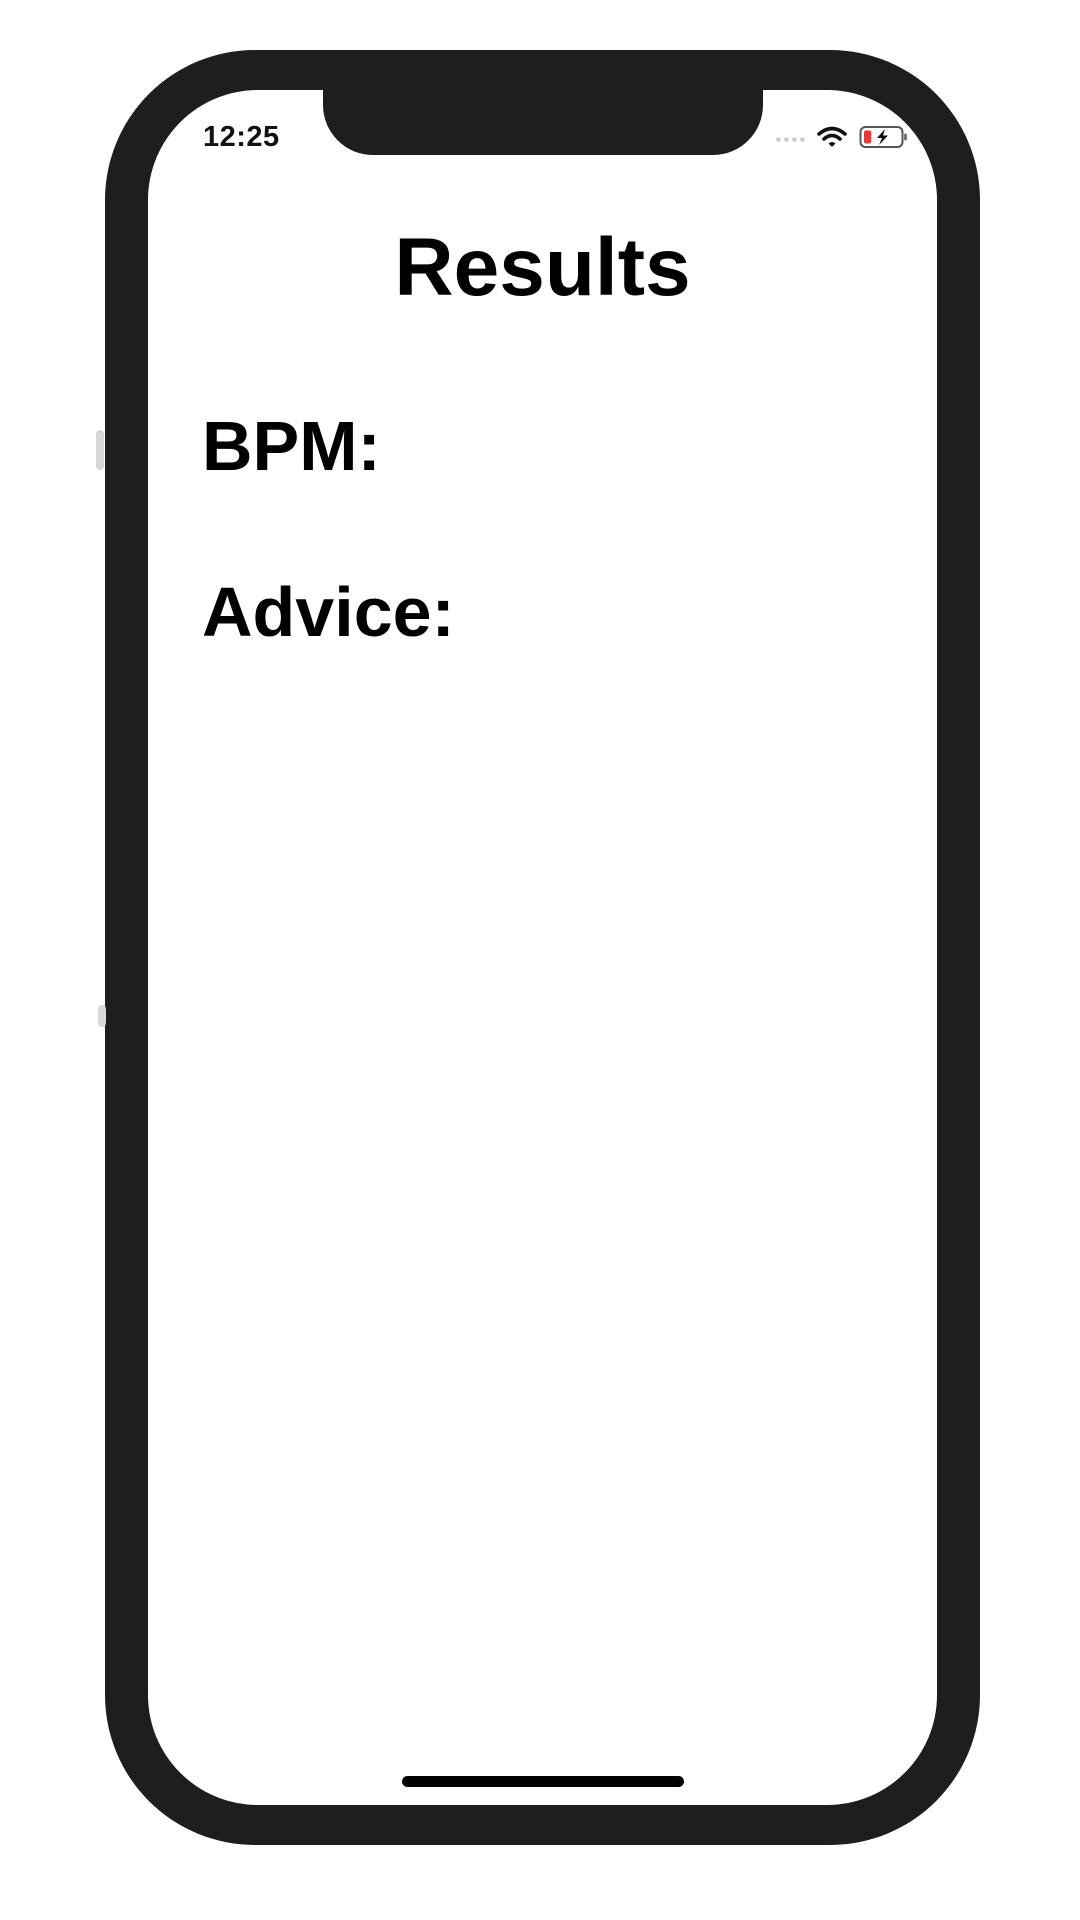 This screenshot has height=1920, width=1080. I want to click on battery-charging-icon, so click(883, 137).